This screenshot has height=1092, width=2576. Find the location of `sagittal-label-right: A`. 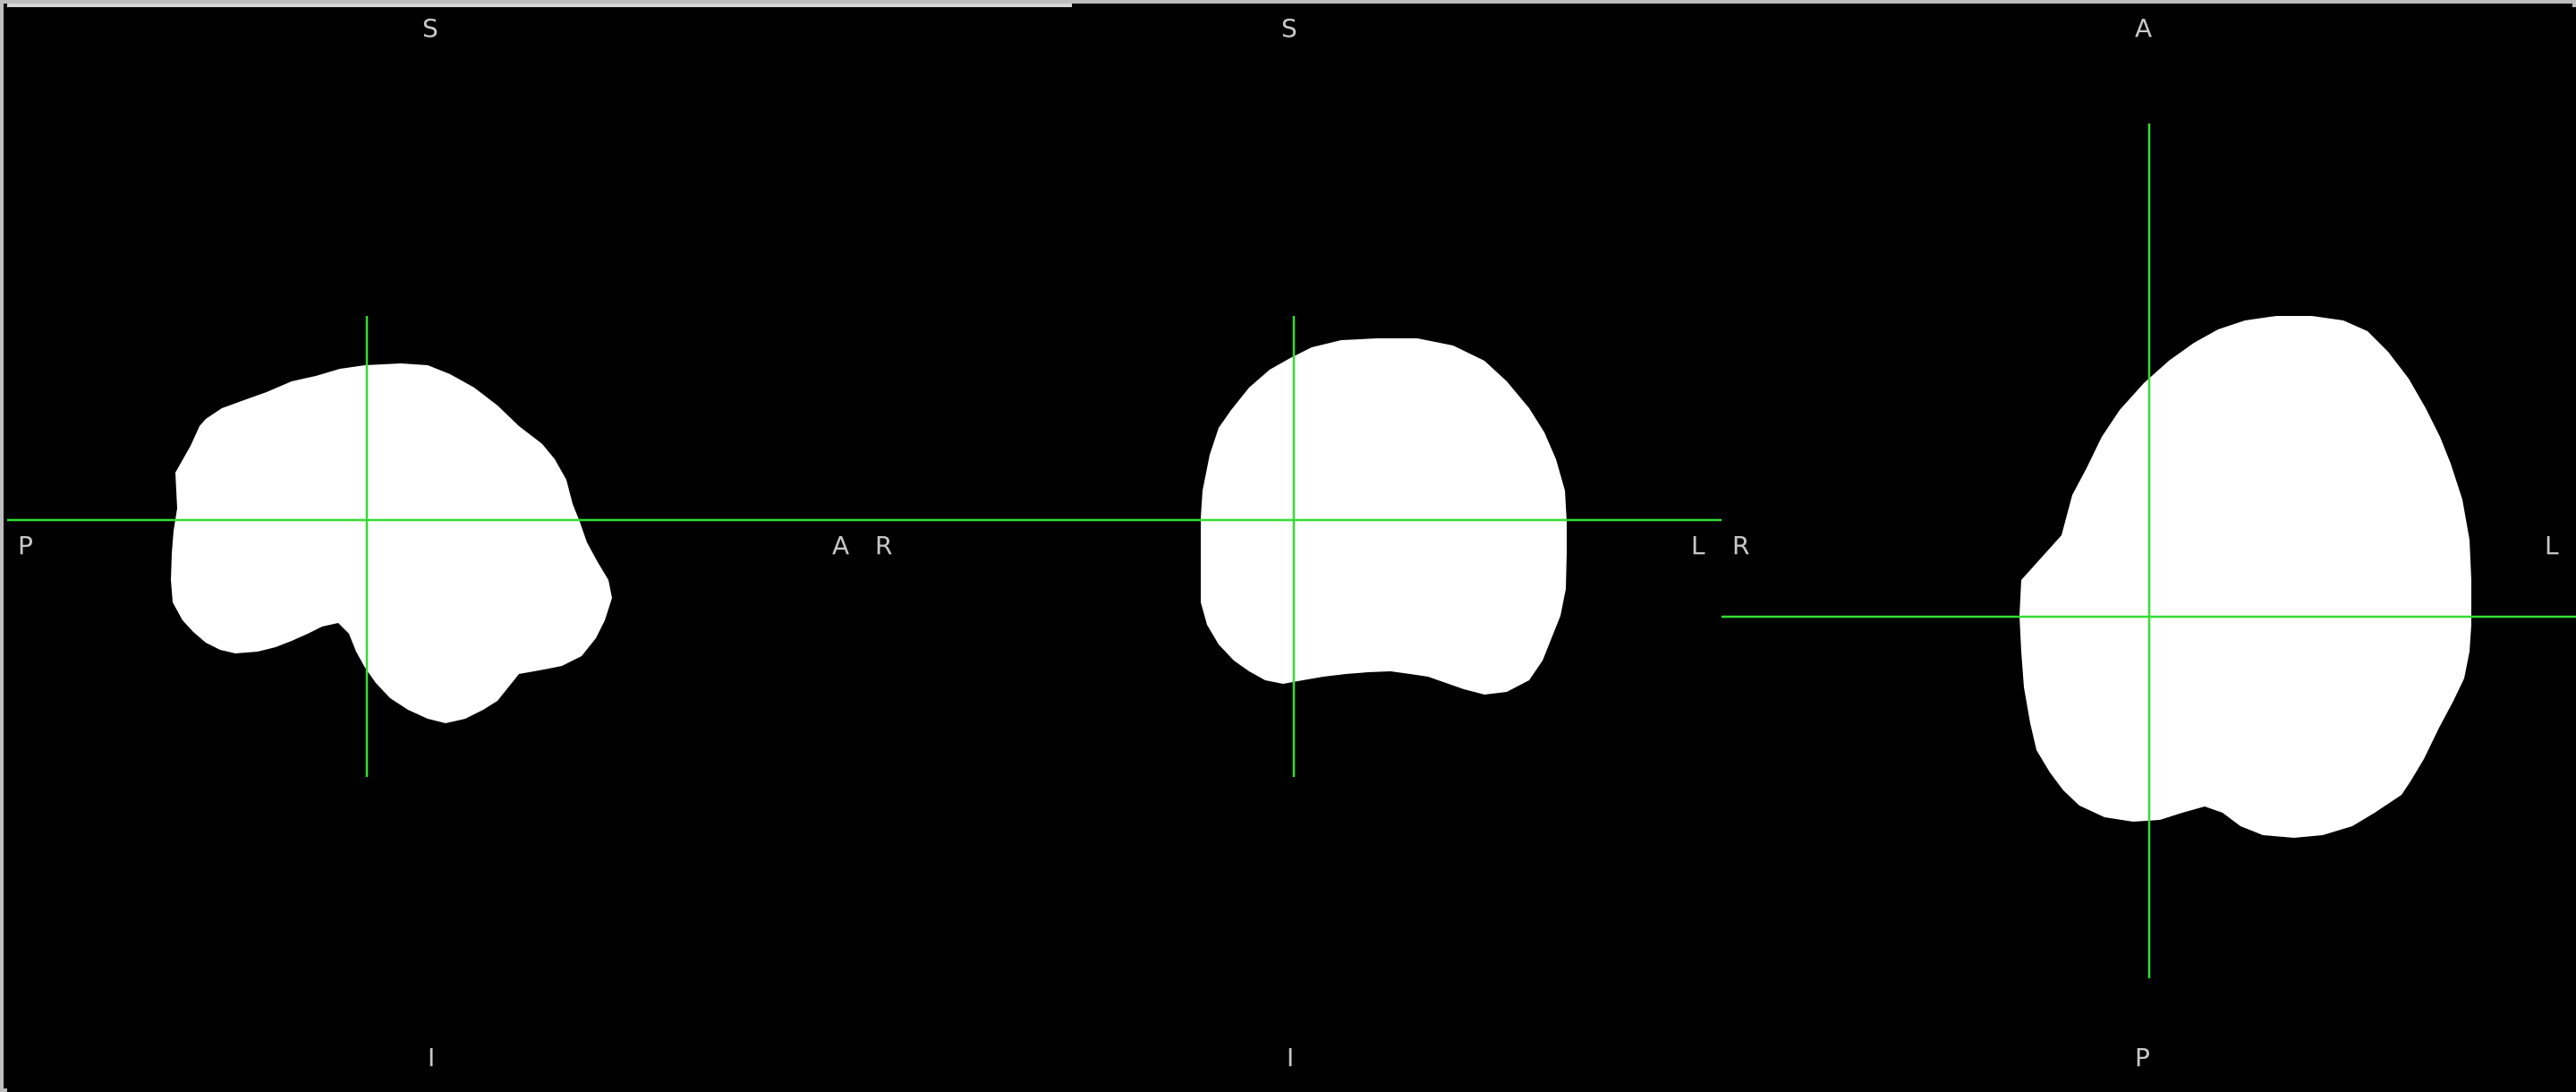

sagittal-label-right: A is located at coordinates (841, 545).